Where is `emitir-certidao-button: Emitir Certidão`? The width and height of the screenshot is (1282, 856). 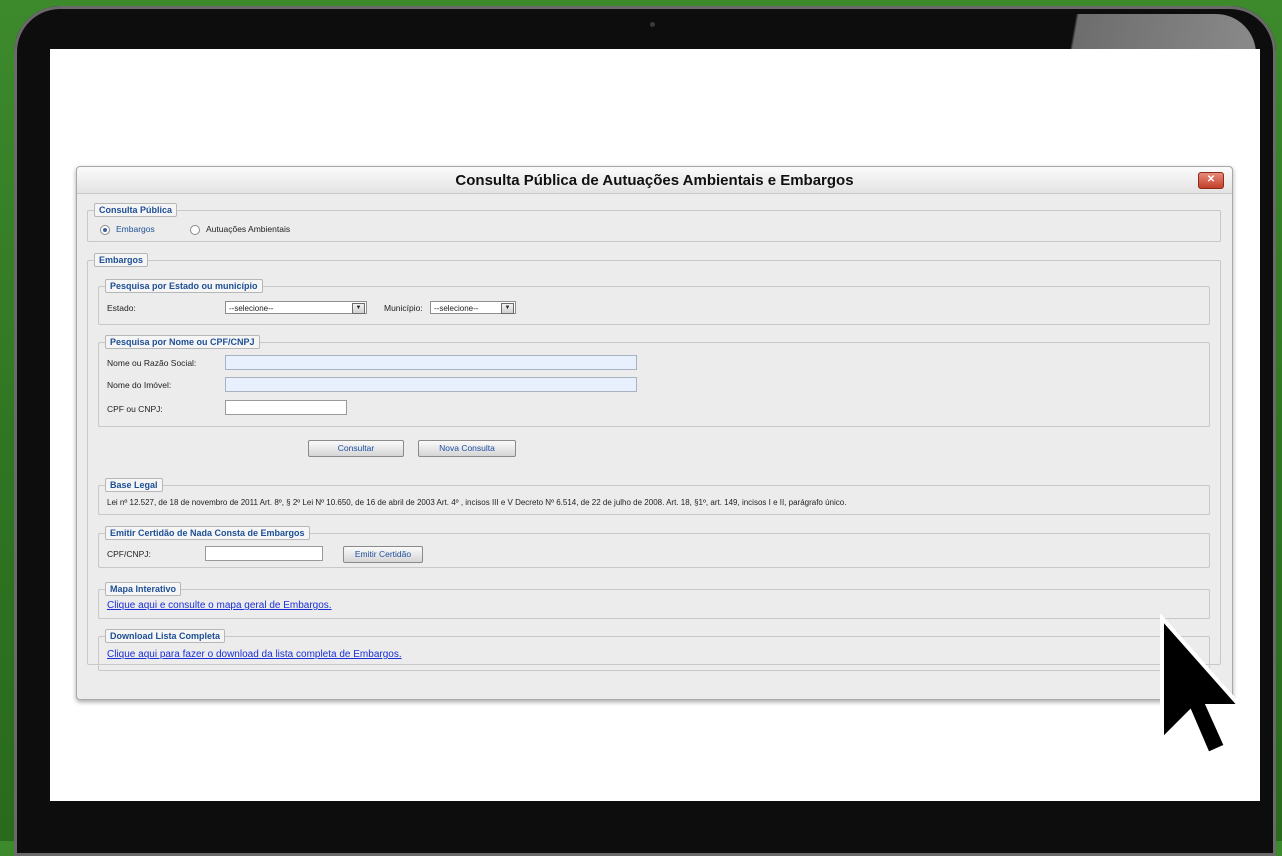 emitir-certidao-button: Emitir Certidão is located at coordinates (383, 554).